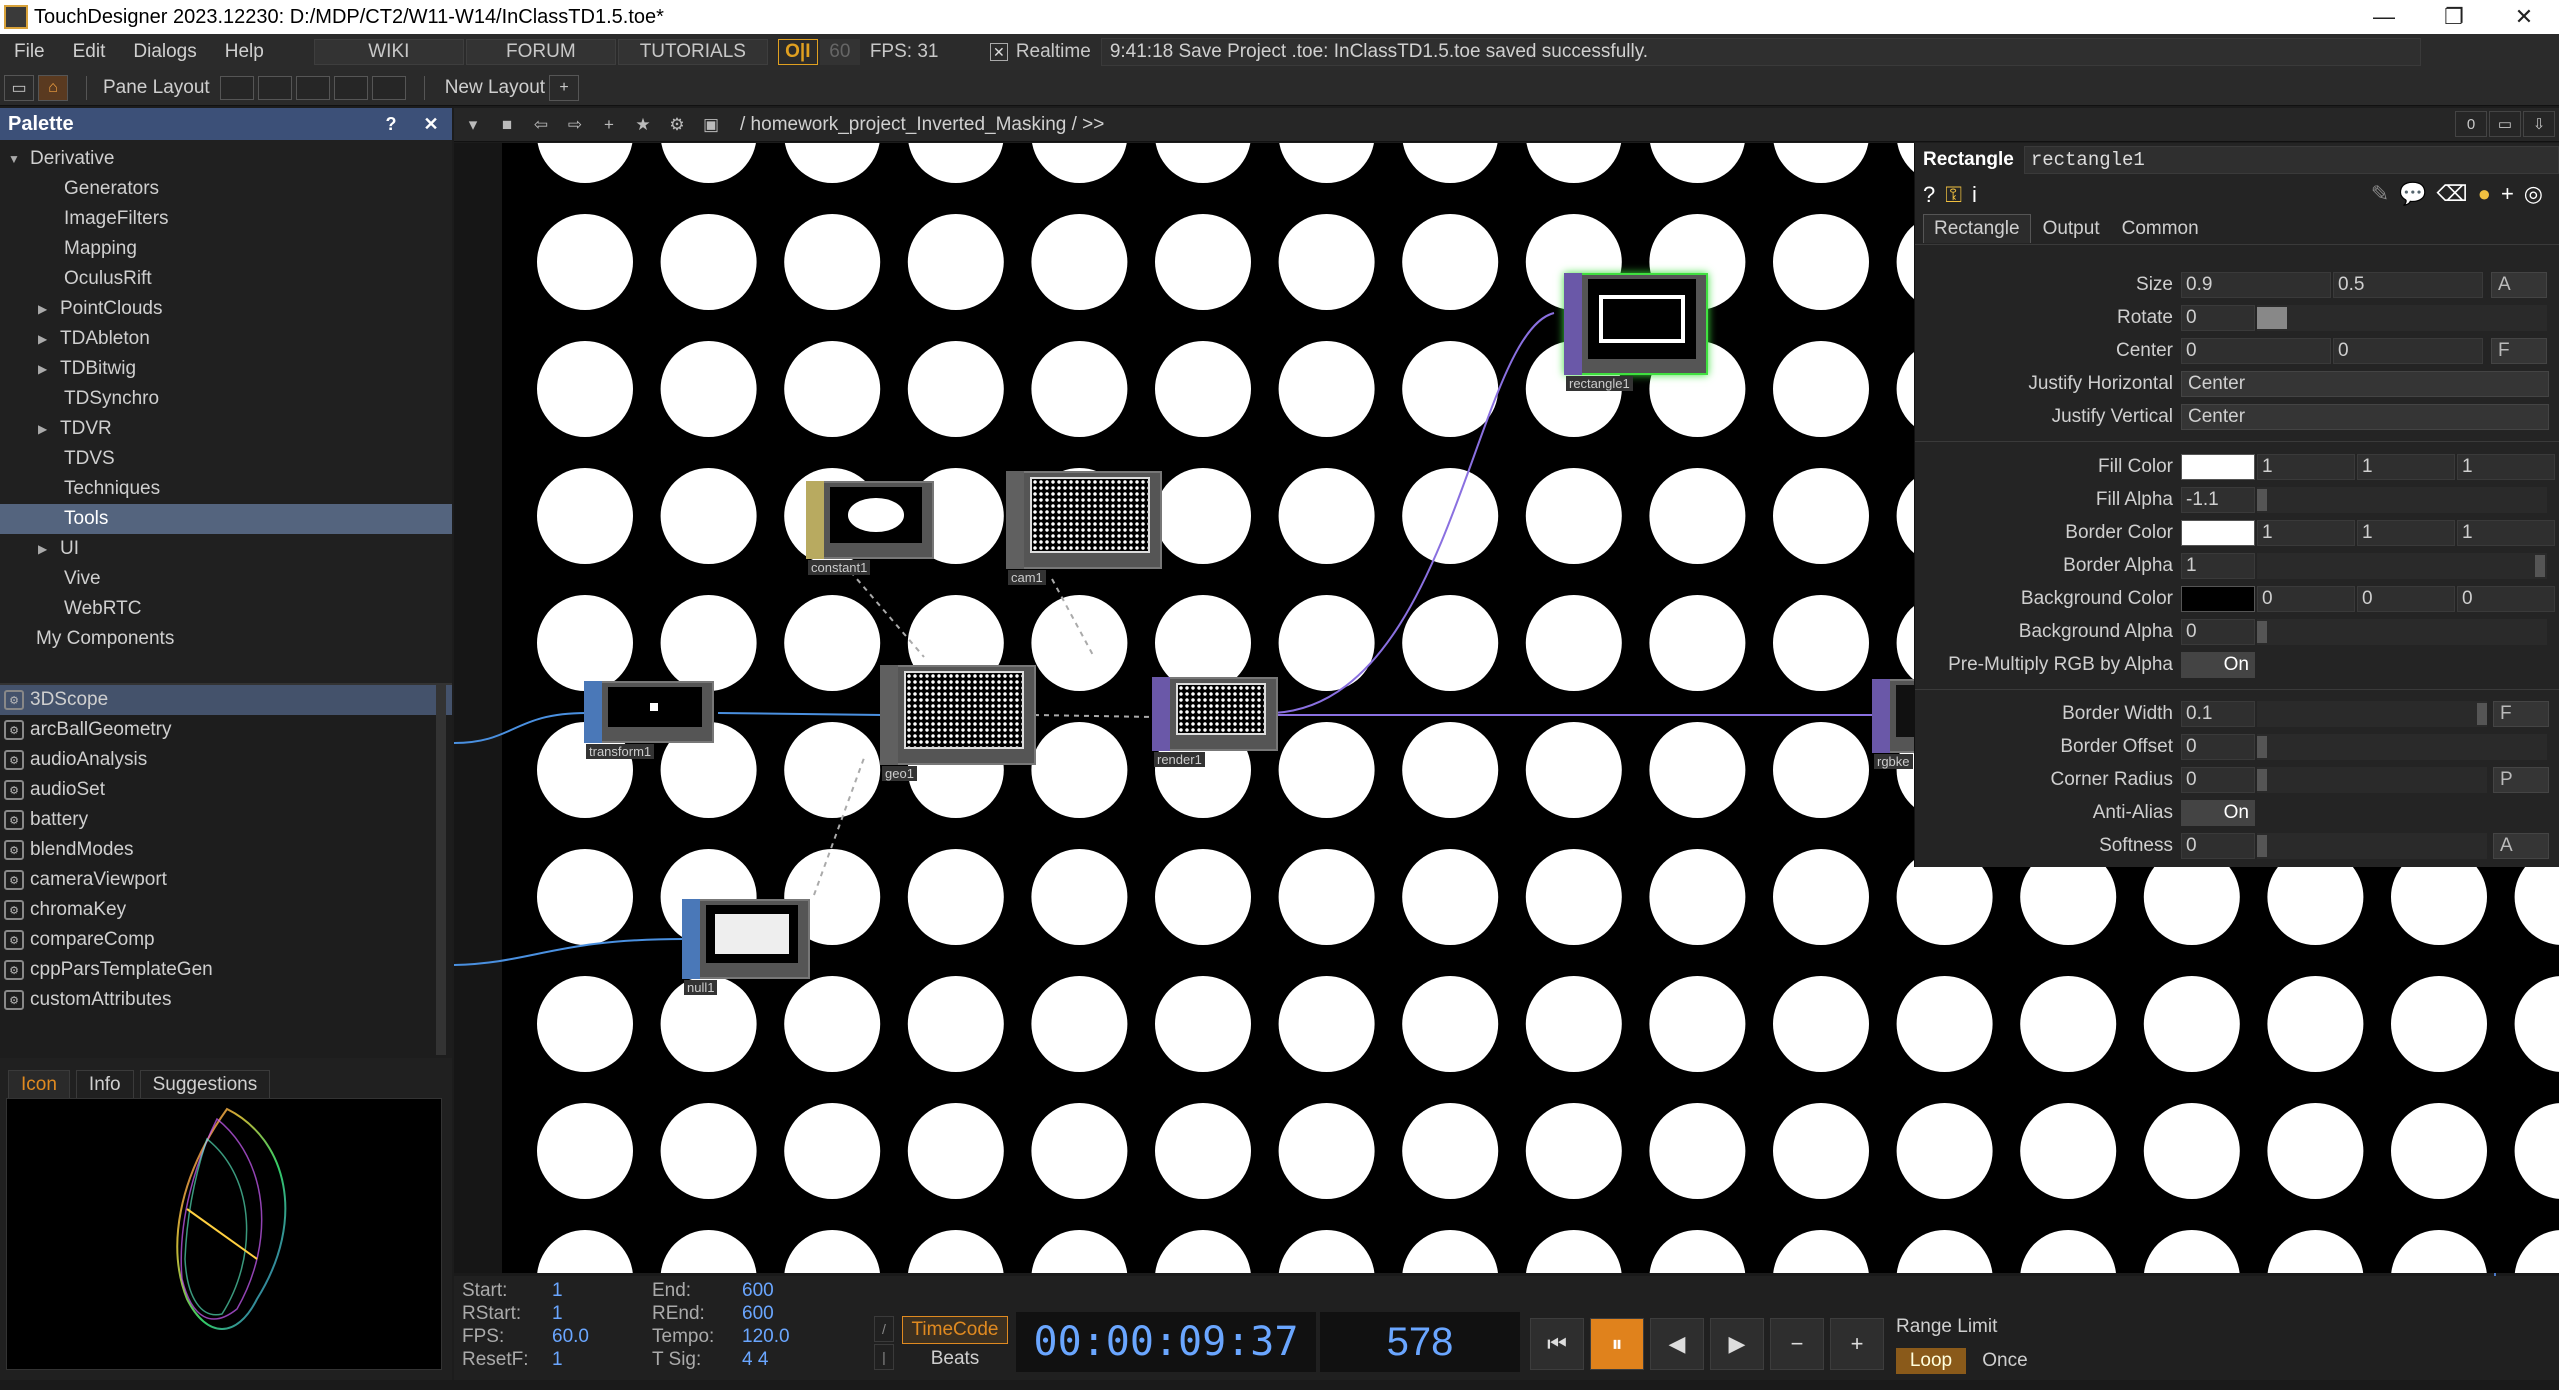  I want to click on center-y-field: 0, so click(2408, 351).